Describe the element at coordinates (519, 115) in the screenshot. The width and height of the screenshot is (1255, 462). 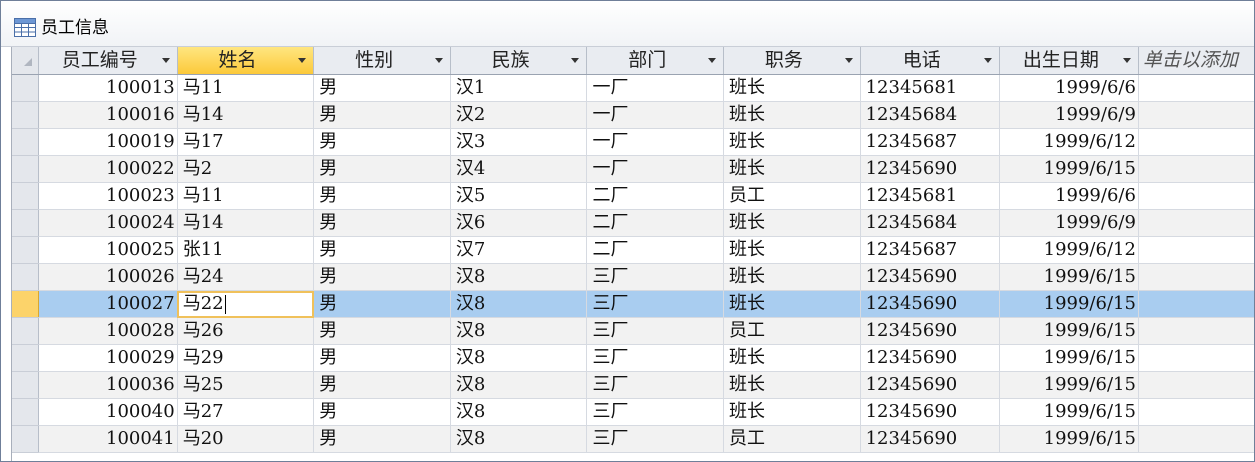
I see `cell-ethnicity: 汉2` at that location.